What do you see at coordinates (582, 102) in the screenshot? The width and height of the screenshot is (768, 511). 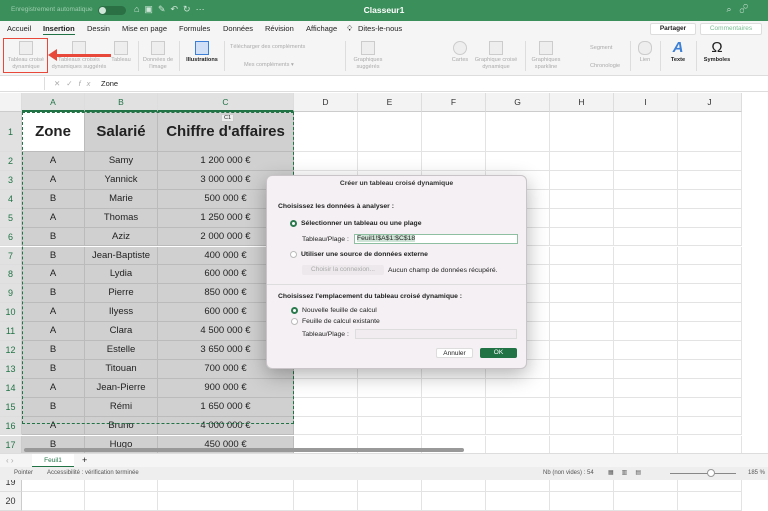 I see `column-header-h: H` at bounding box center [582, 102].